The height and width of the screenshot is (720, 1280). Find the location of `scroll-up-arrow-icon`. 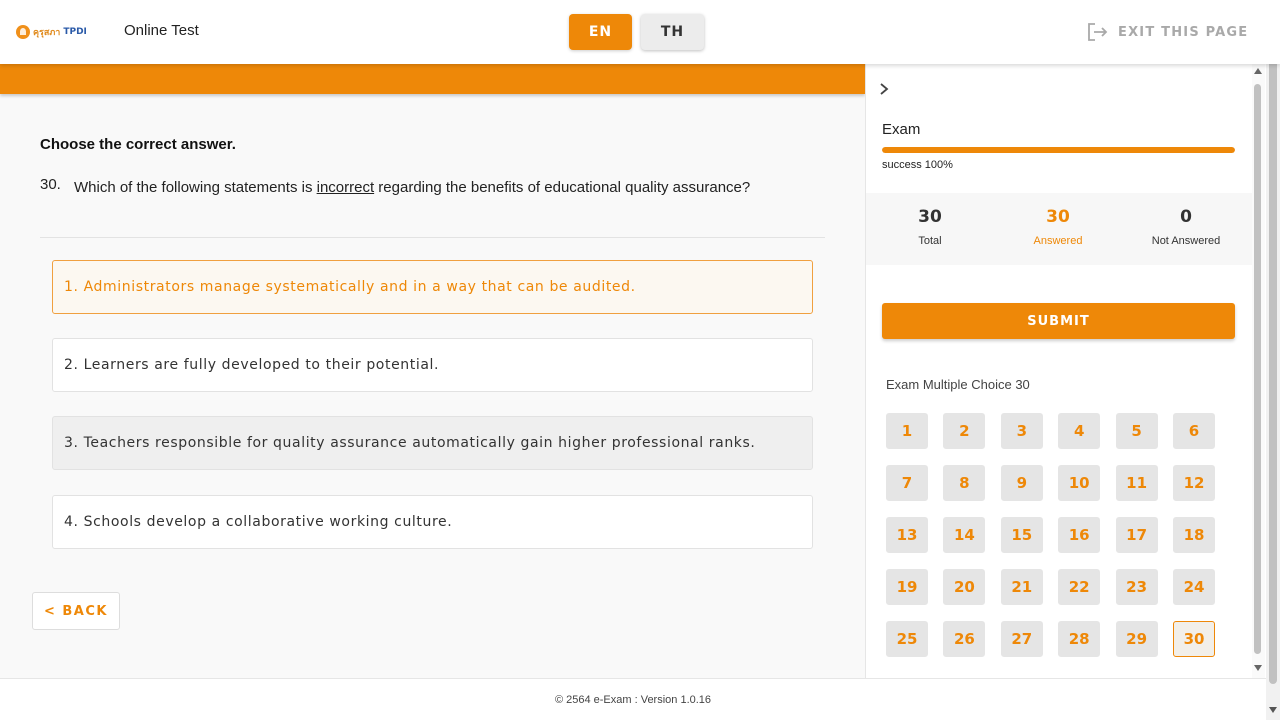

scroll-up-arrow-icon is located at coordinates (1258, 71).